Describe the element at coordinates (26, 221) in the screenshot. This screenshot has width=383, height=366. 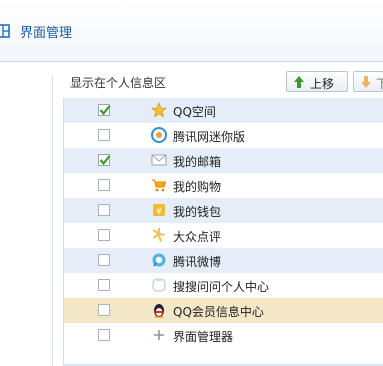
I see `left-panel` at that location.